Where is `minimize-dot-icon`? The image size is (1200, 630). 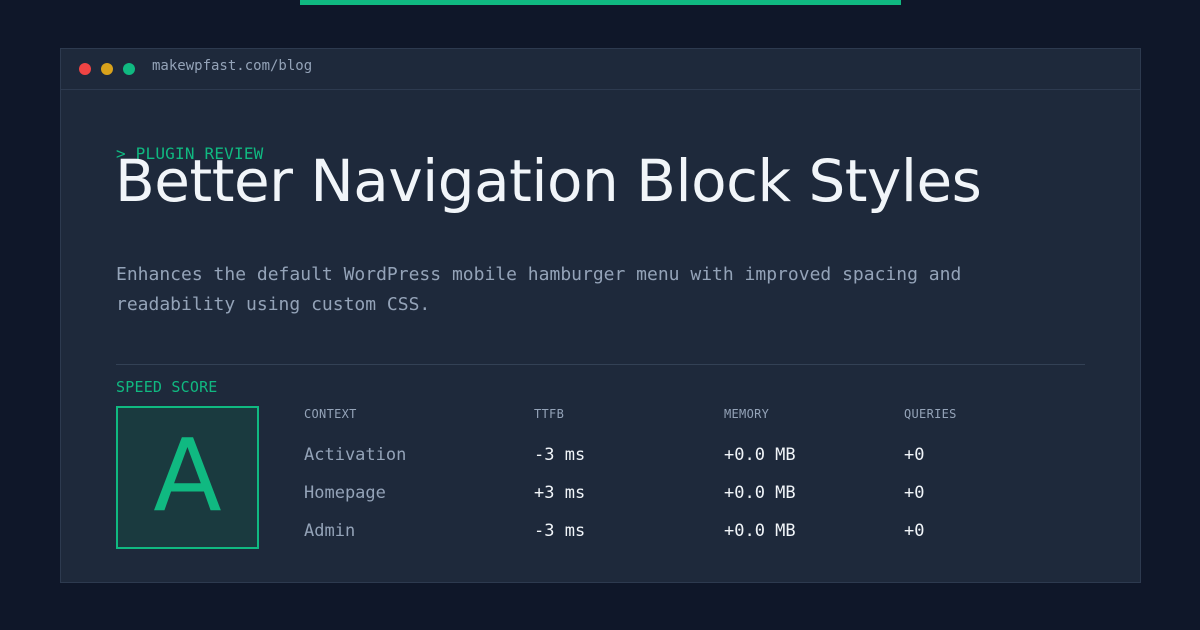
minimize-dot-icon is located at coordinates (107, 69).